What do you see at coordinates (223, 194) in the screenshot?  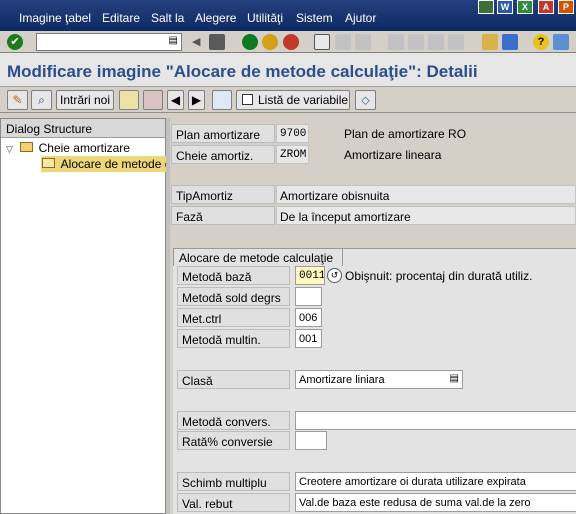 I see `tip-amortiz-label: TipAmortiz` at bounding box center [223, 194].